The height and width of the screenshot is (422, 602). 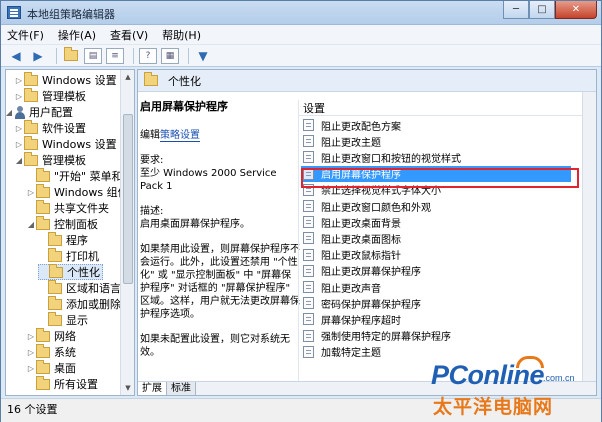 I want to click on setting-row: 加载特定主题, so click(x=342, y=352).